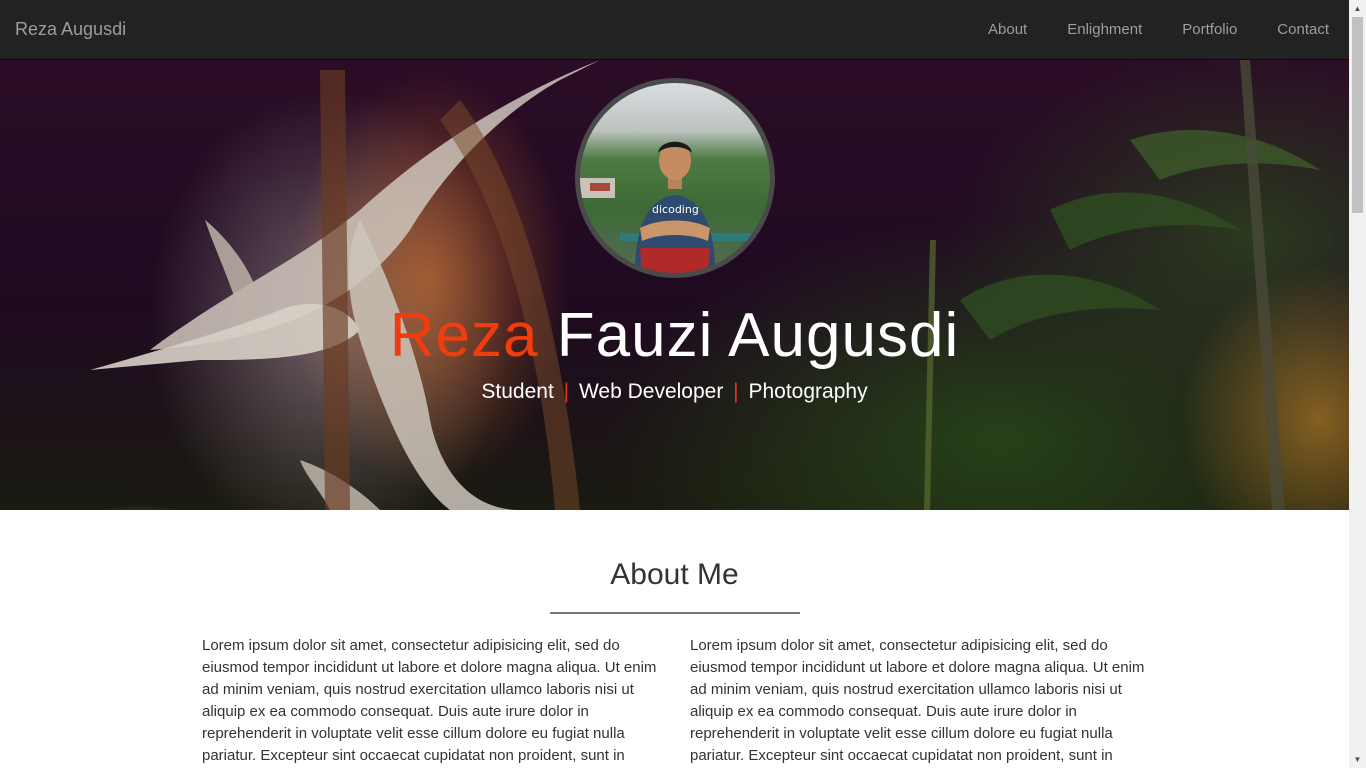  Describe the element at coordinates (1303, 29) in the screenshot. I see `nav-item-contact: Contact` at that location.